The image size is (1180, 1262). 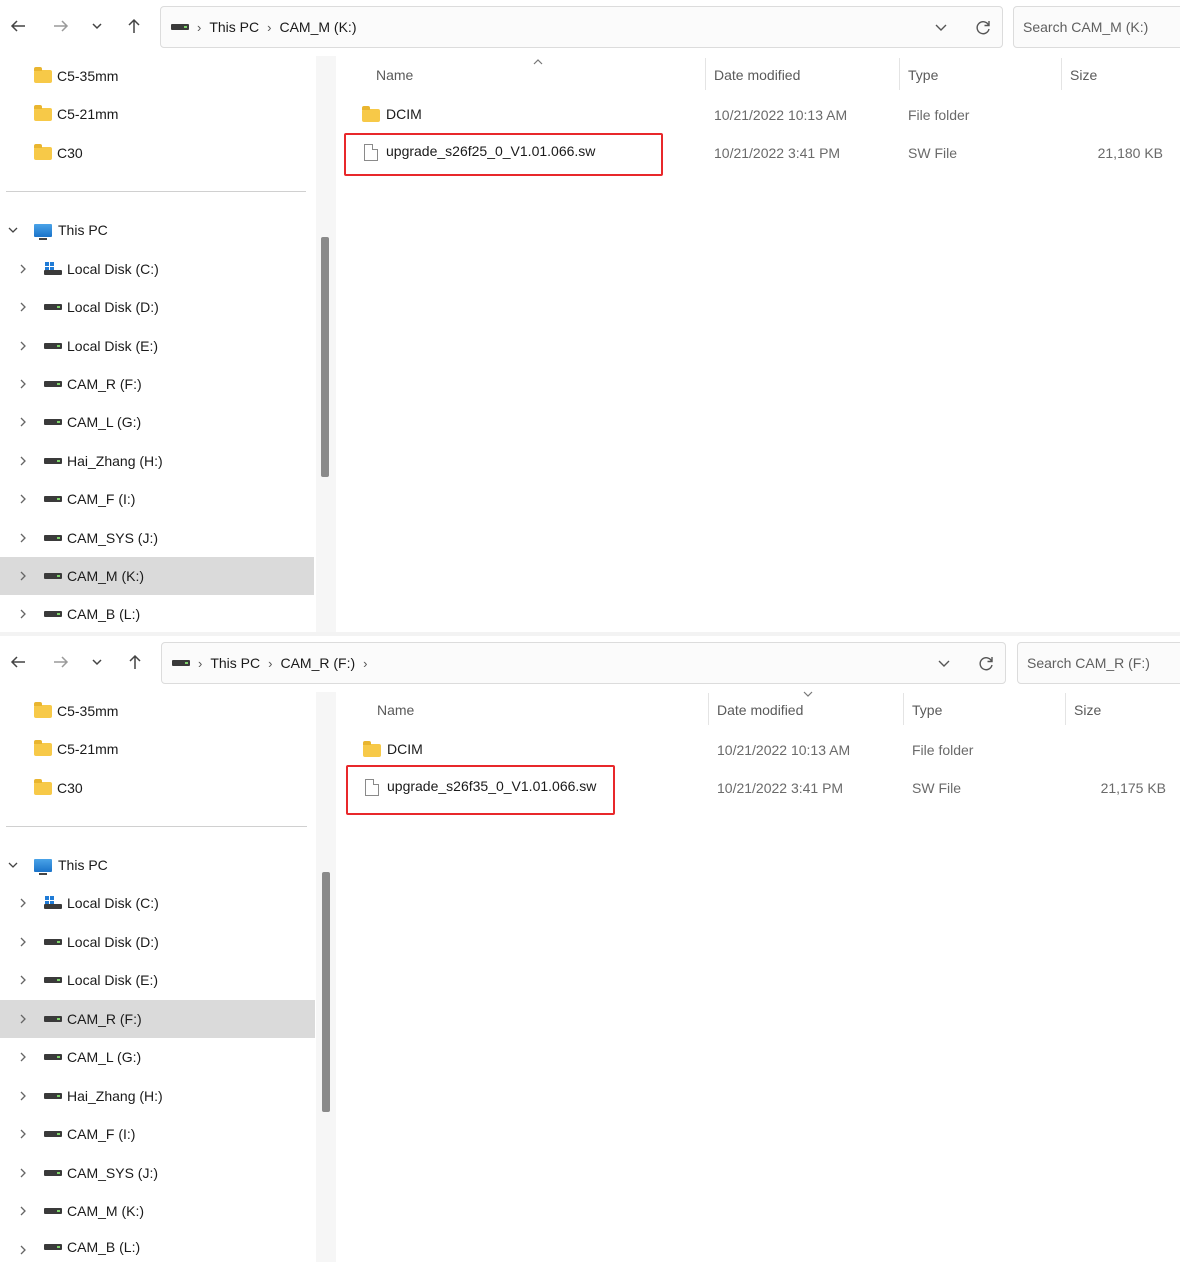 What do you see at coordinates (53, 1211) in the screenshot?
I see `drive-icon` at bounding box center [53, 1211].